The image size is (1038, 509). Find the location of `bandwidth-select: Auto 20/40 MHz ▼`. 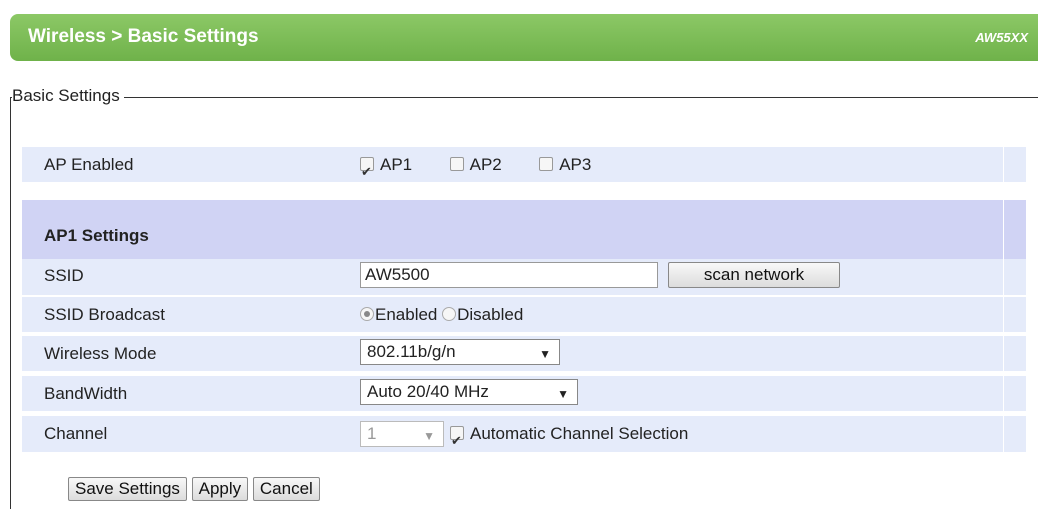

bandwidth-select: Auto 20/40 MHz ▼ is located at coordinates (469, 392).